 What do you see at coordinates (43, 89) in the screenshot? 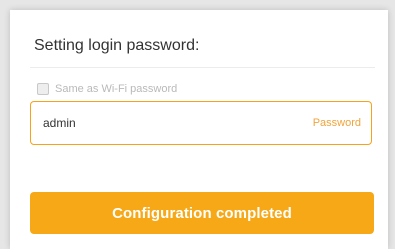
I see `same-as-wifi-checkbox` at bounding box center [43, 89].